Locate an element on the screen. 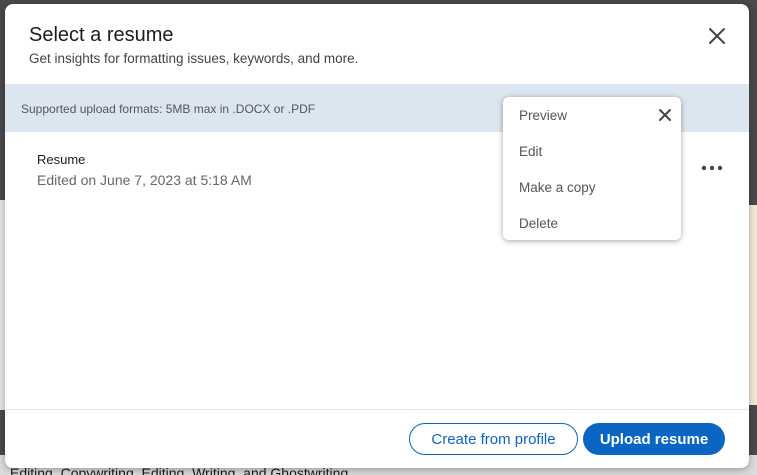  more-horizontal-icon is located at coordinates (712, 168).